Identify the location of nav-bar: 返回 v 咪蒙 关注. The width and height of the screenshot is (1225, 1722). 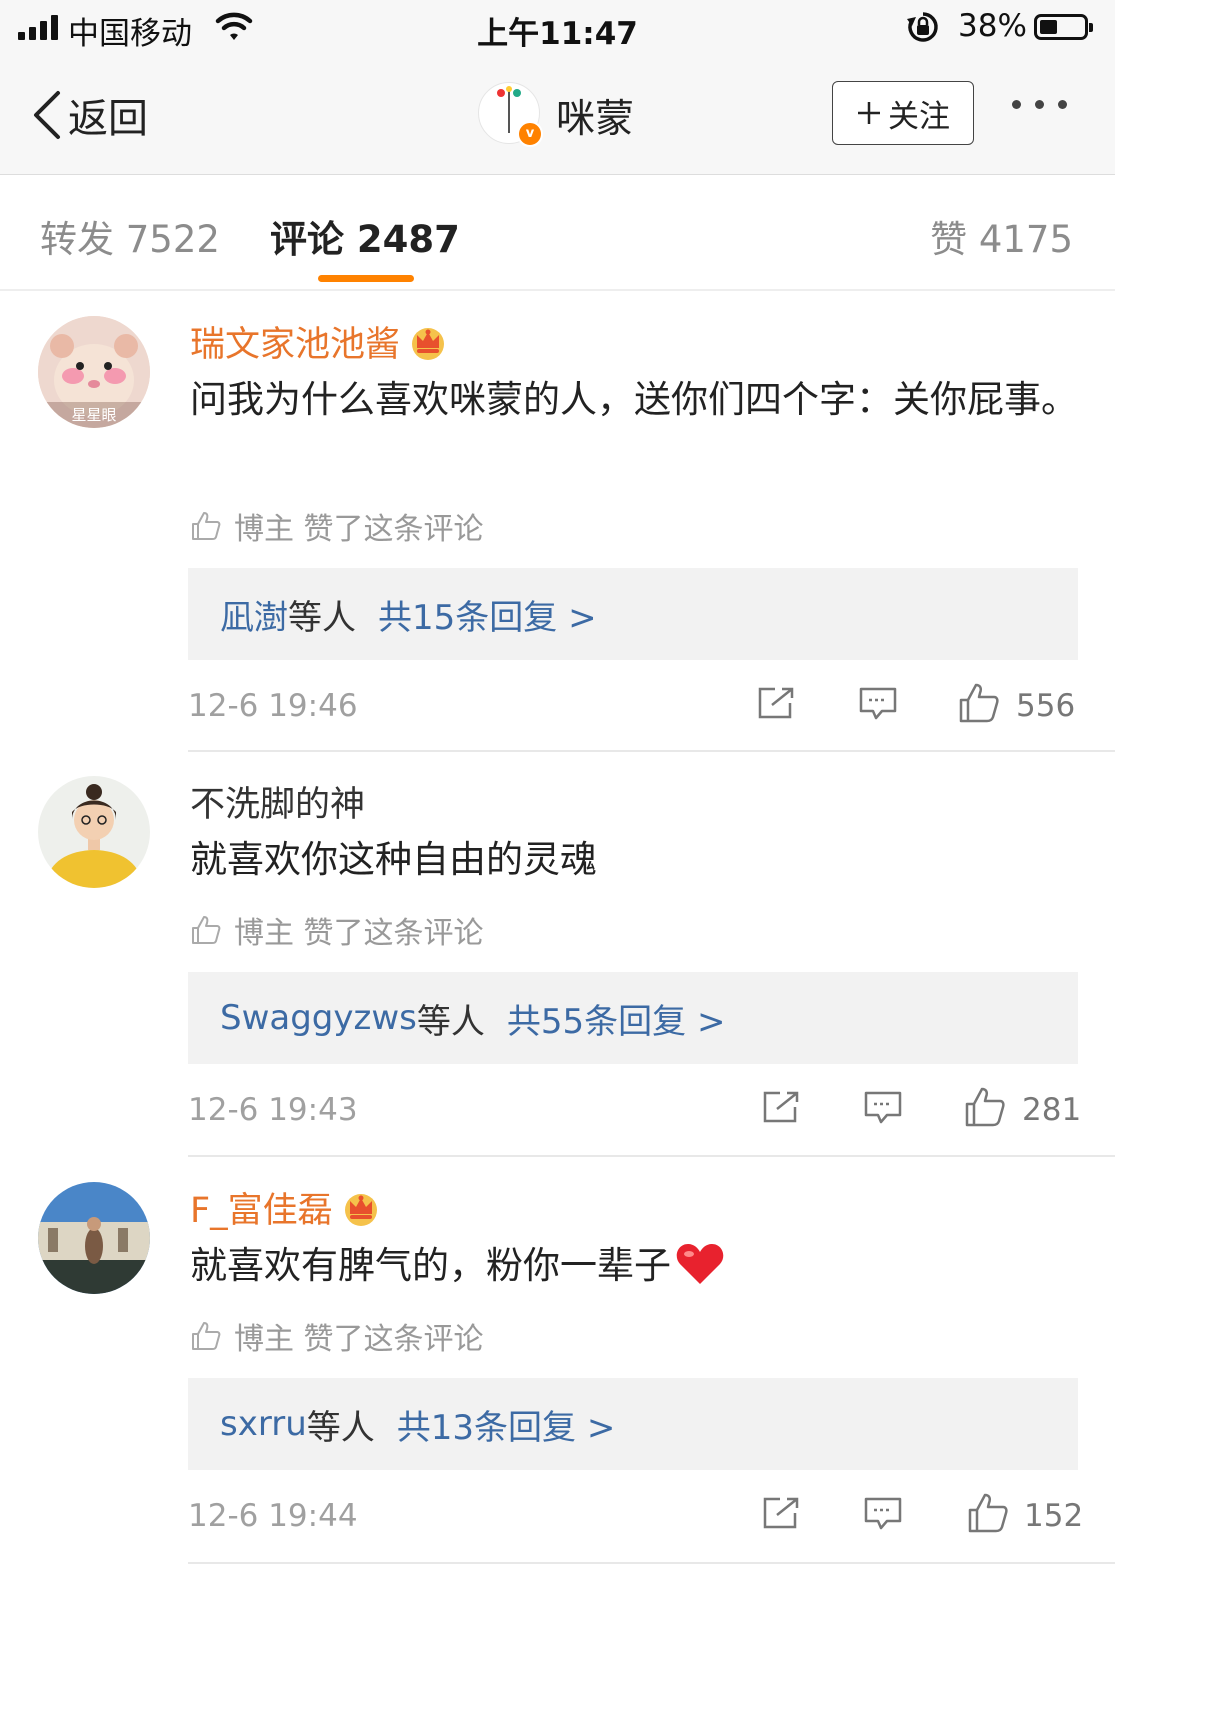
(557, 115).